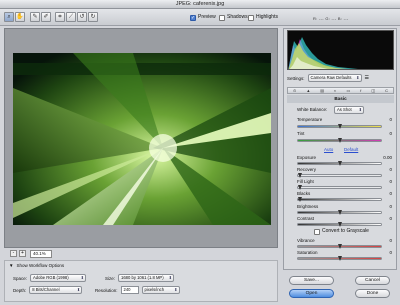  Describe the element at coordinates (71, 17) in the screenshot. I see `straighten-tool-icon: ⟋` at that location.